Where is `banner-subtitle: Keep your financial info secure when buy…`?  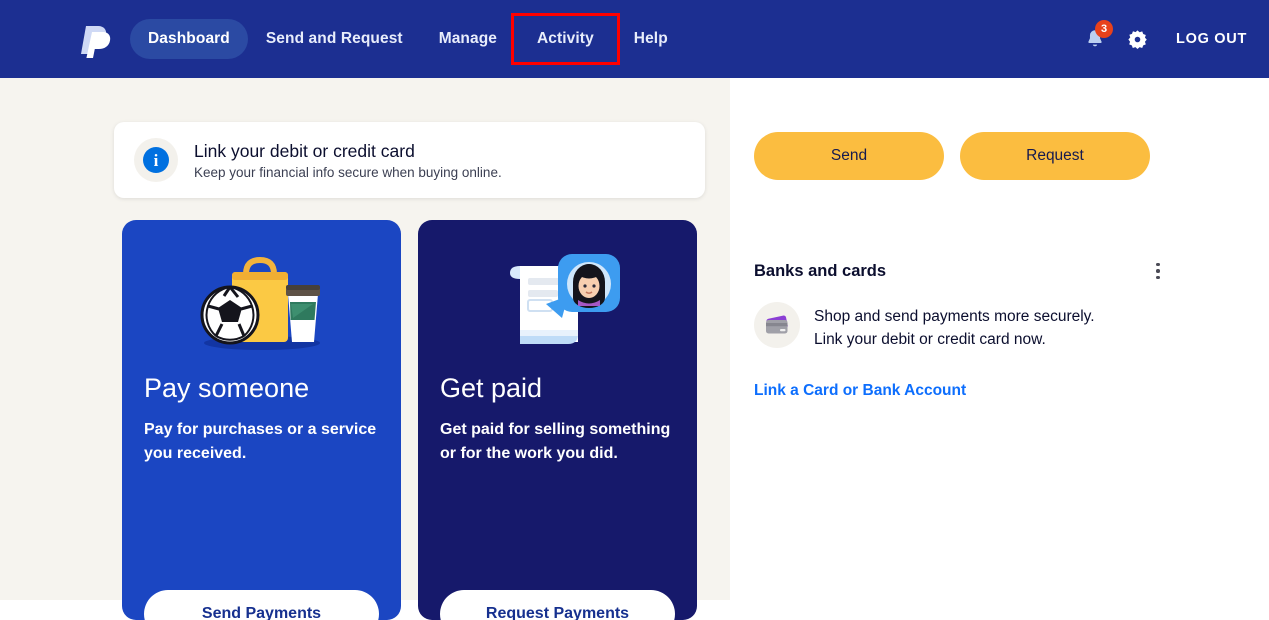 banner-subtitle: Keep your financial info secure when buy… is located at coordinates (348, 172).